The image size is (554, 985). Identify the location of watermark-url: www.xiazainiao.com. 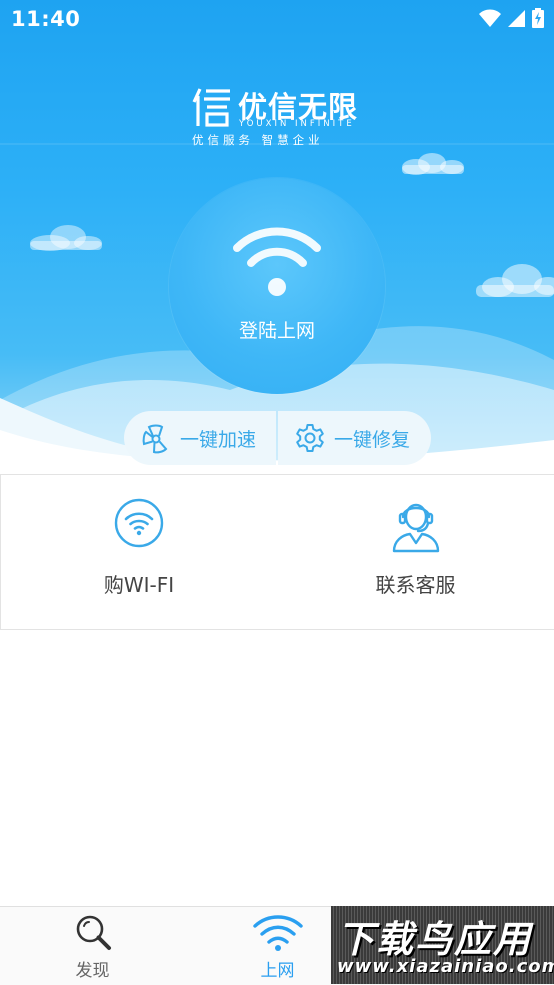
(445, 966).